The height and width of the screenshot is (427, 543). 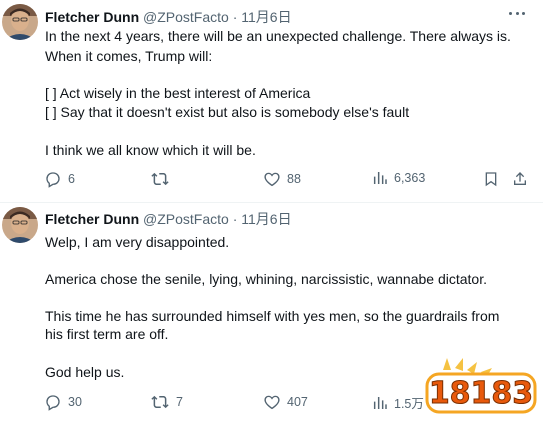 I want to click on repost-button: 7, so click(x=166, y=402).